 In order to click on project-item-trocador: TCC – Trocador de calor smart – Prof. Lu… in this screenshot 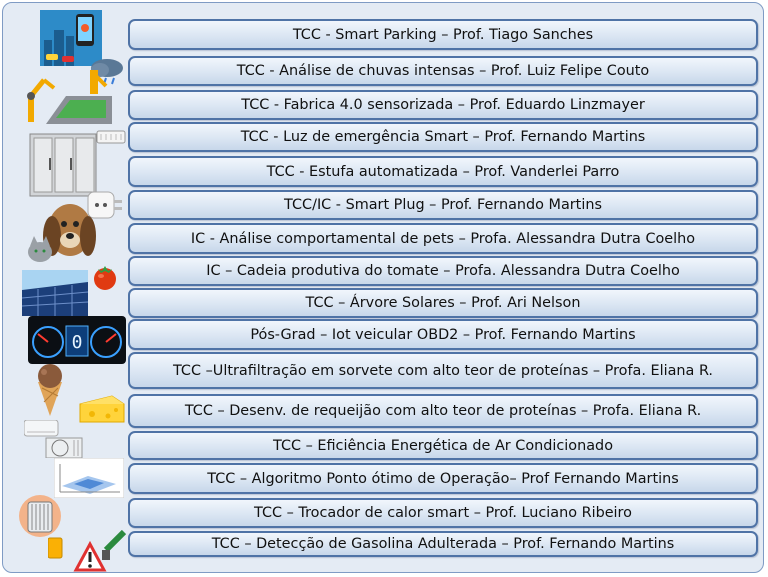, I will do `click(443, 513)`.